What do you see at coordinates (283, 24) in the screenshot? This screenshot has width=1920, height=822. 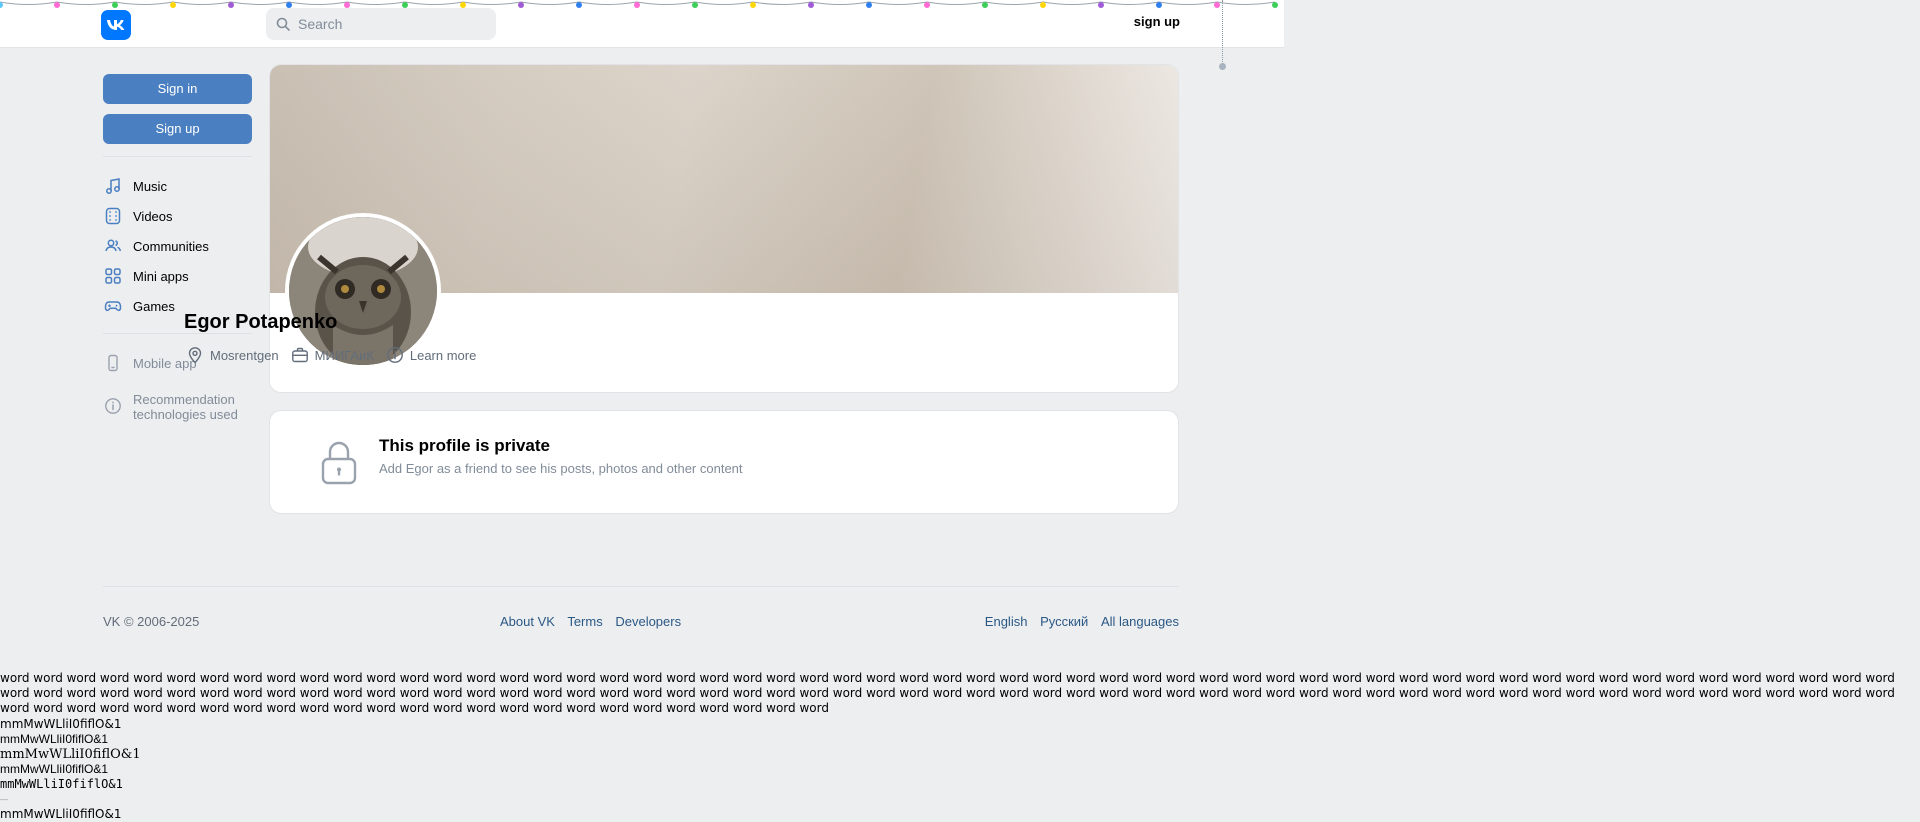 I see `search-icon` at bounding box center [283, 24].